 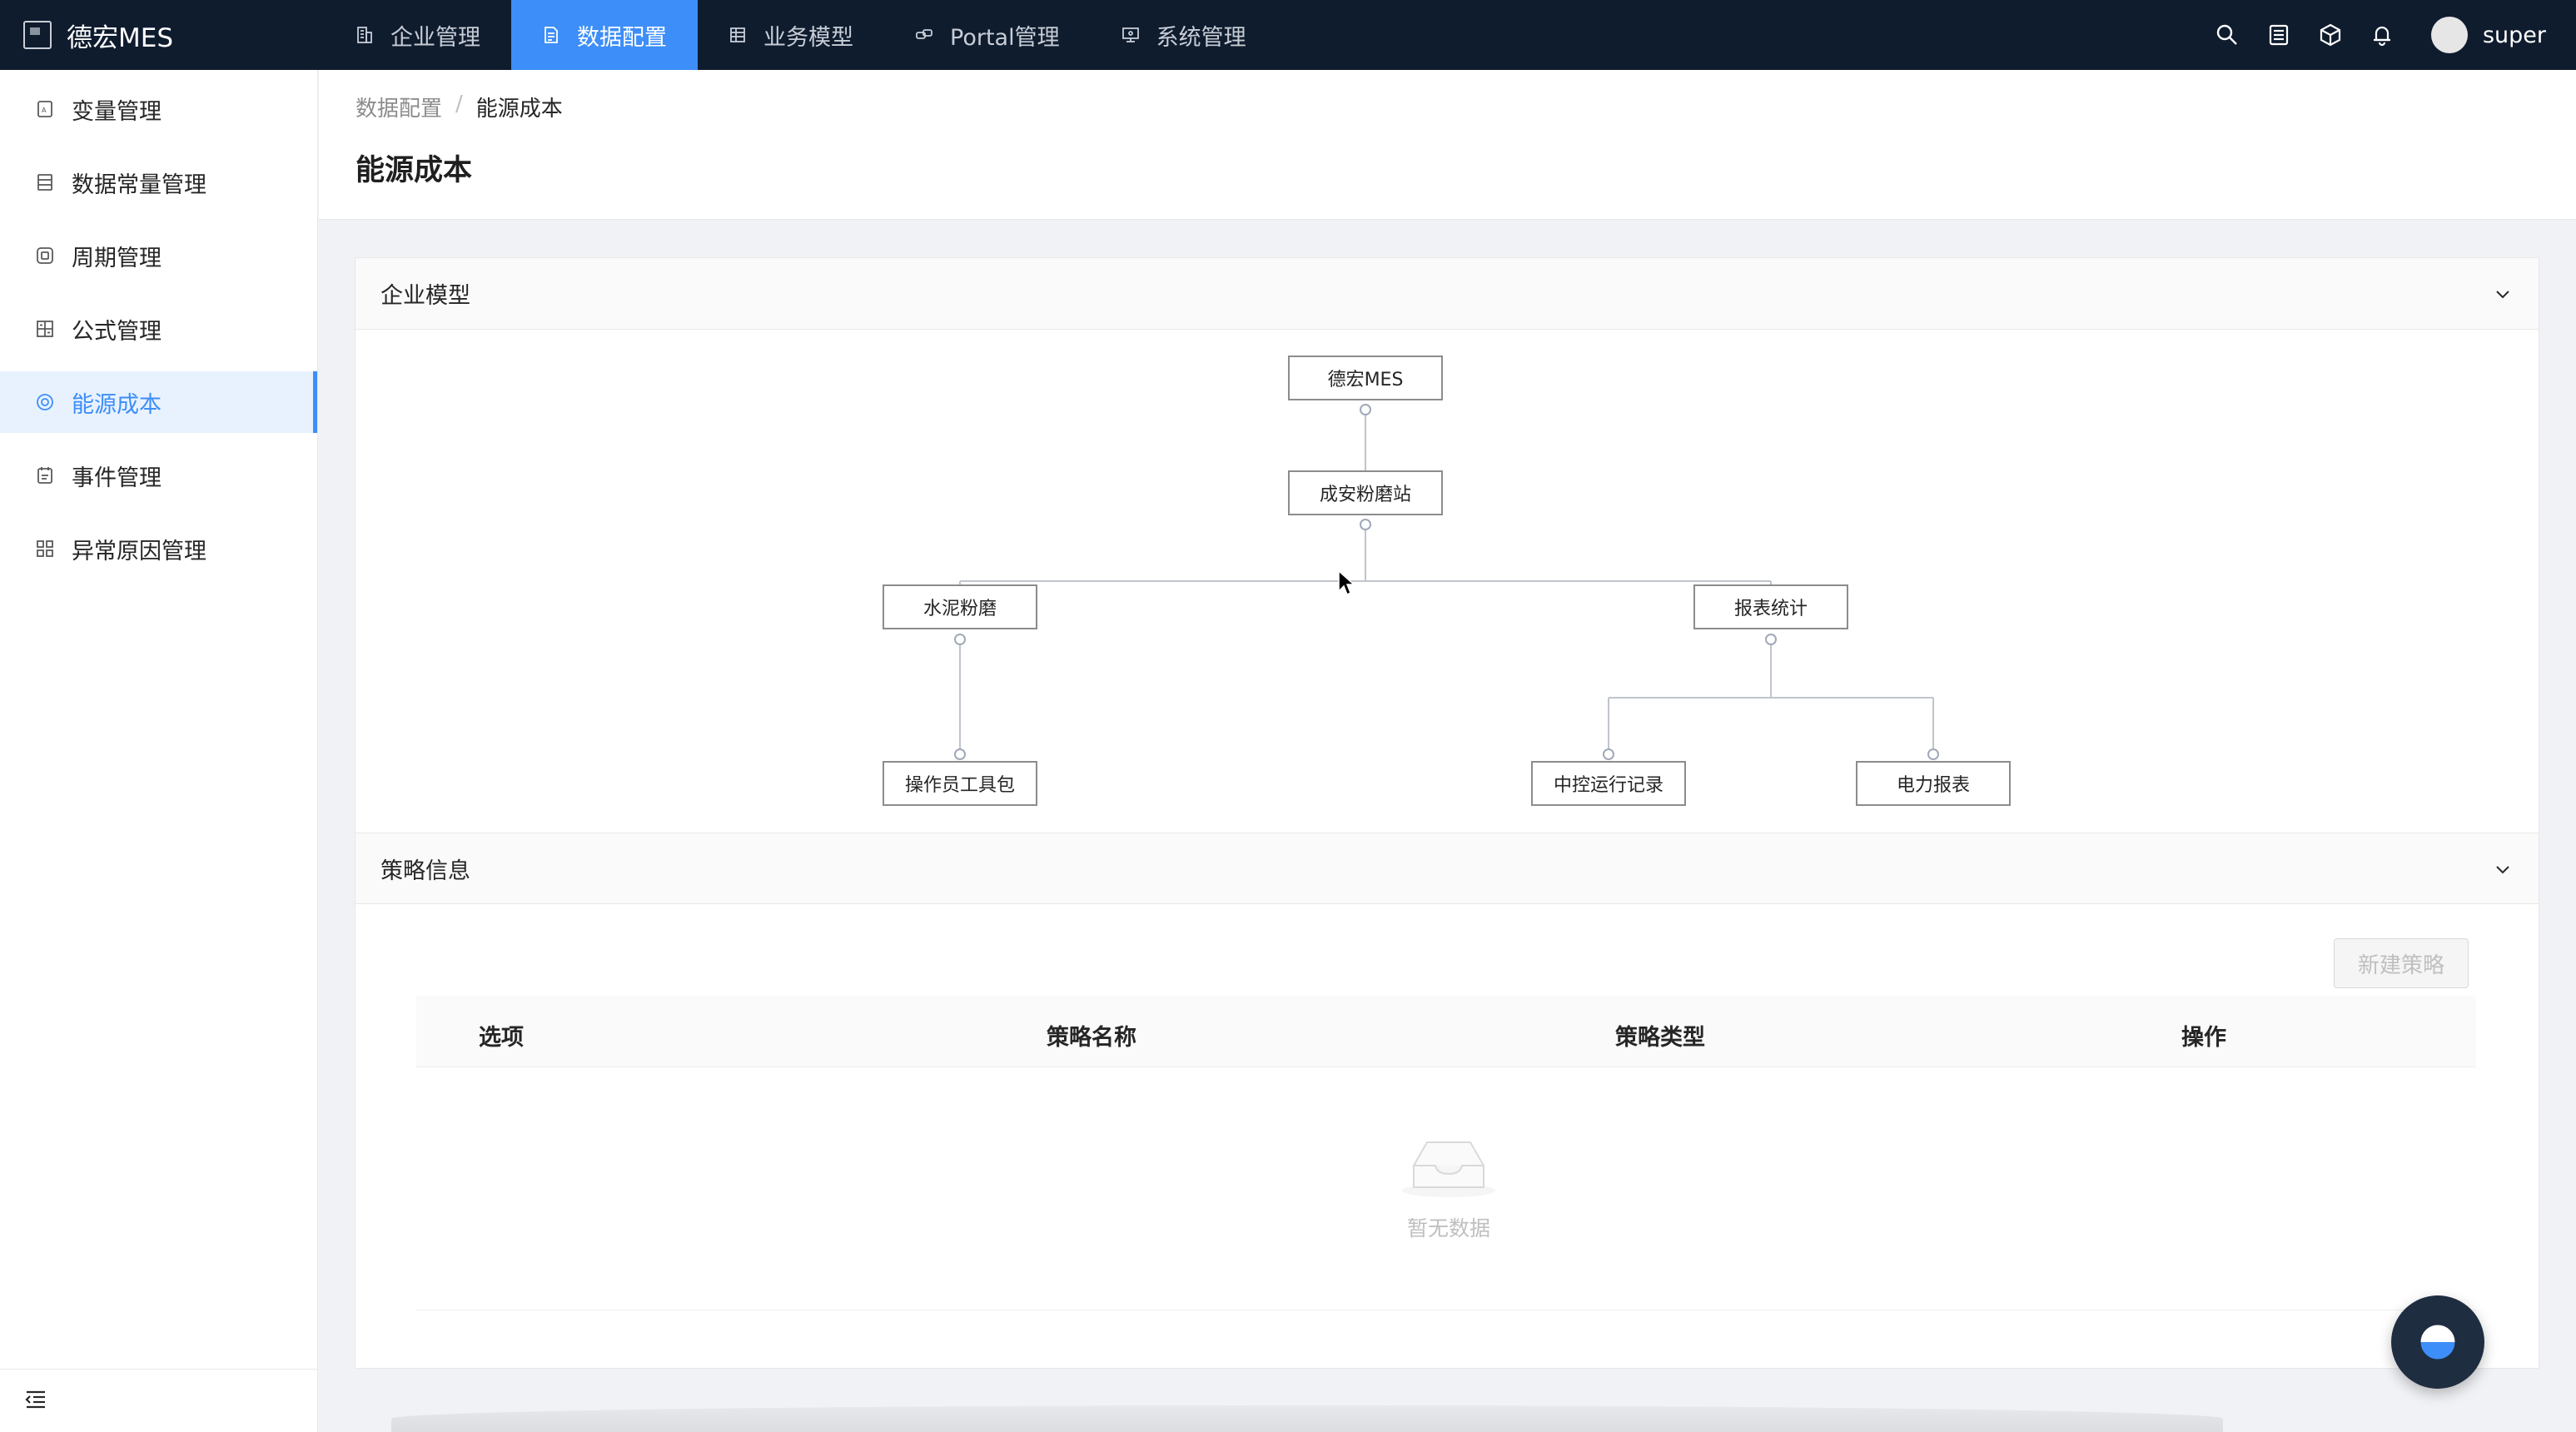 I want to click on column-header-action: 操作, so click(x=2203, y=1038).